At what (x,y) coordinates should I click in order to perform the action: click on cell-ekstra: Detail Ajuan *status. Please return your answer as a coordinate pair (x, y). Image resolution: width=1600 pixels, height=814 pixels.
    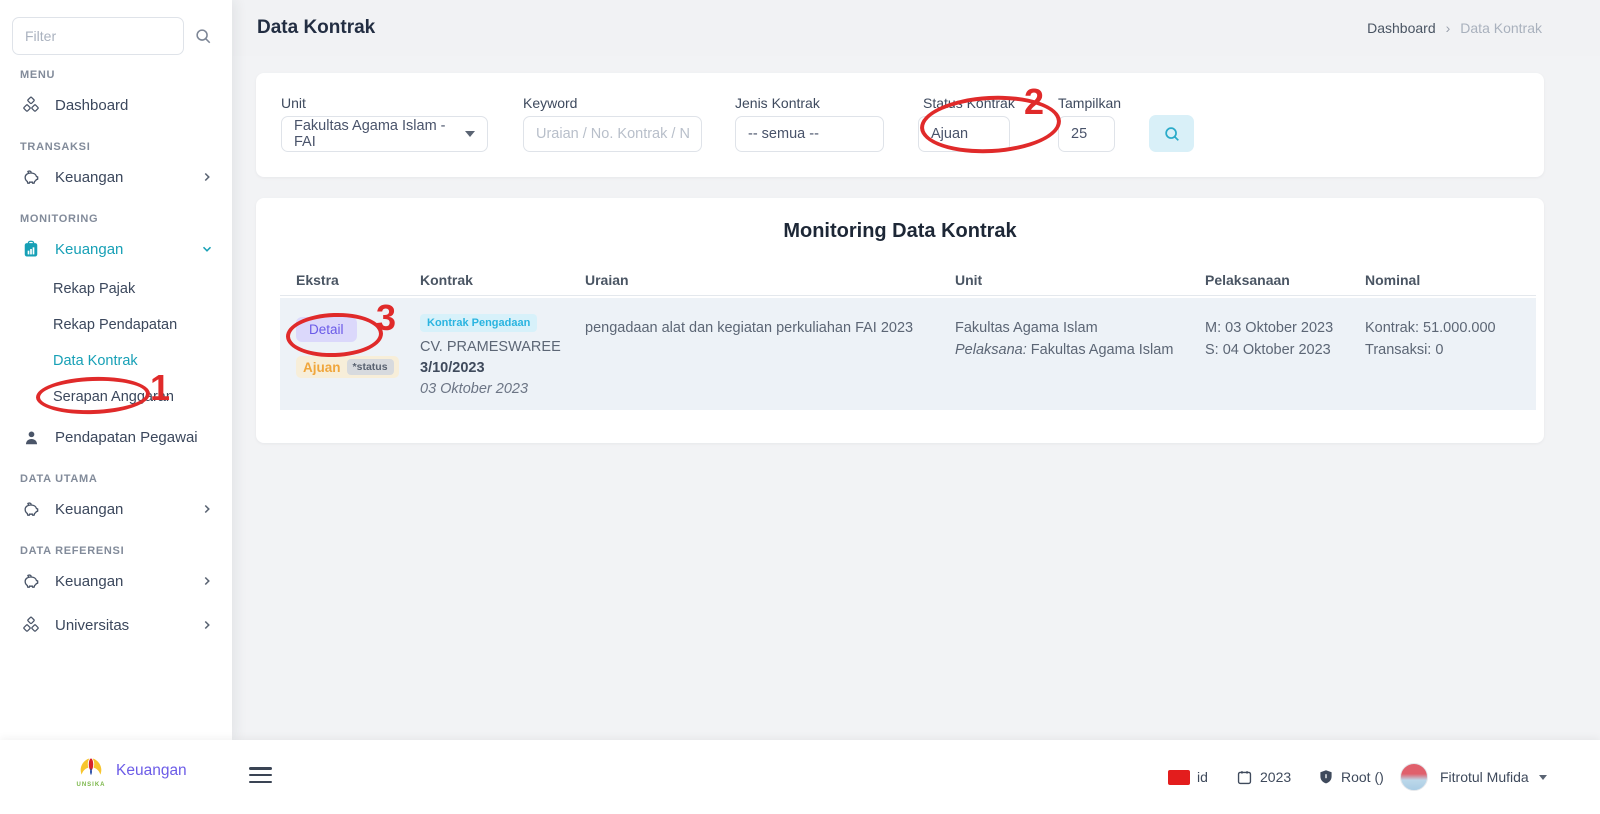
    Looking at the image, I should click on (358, 361).